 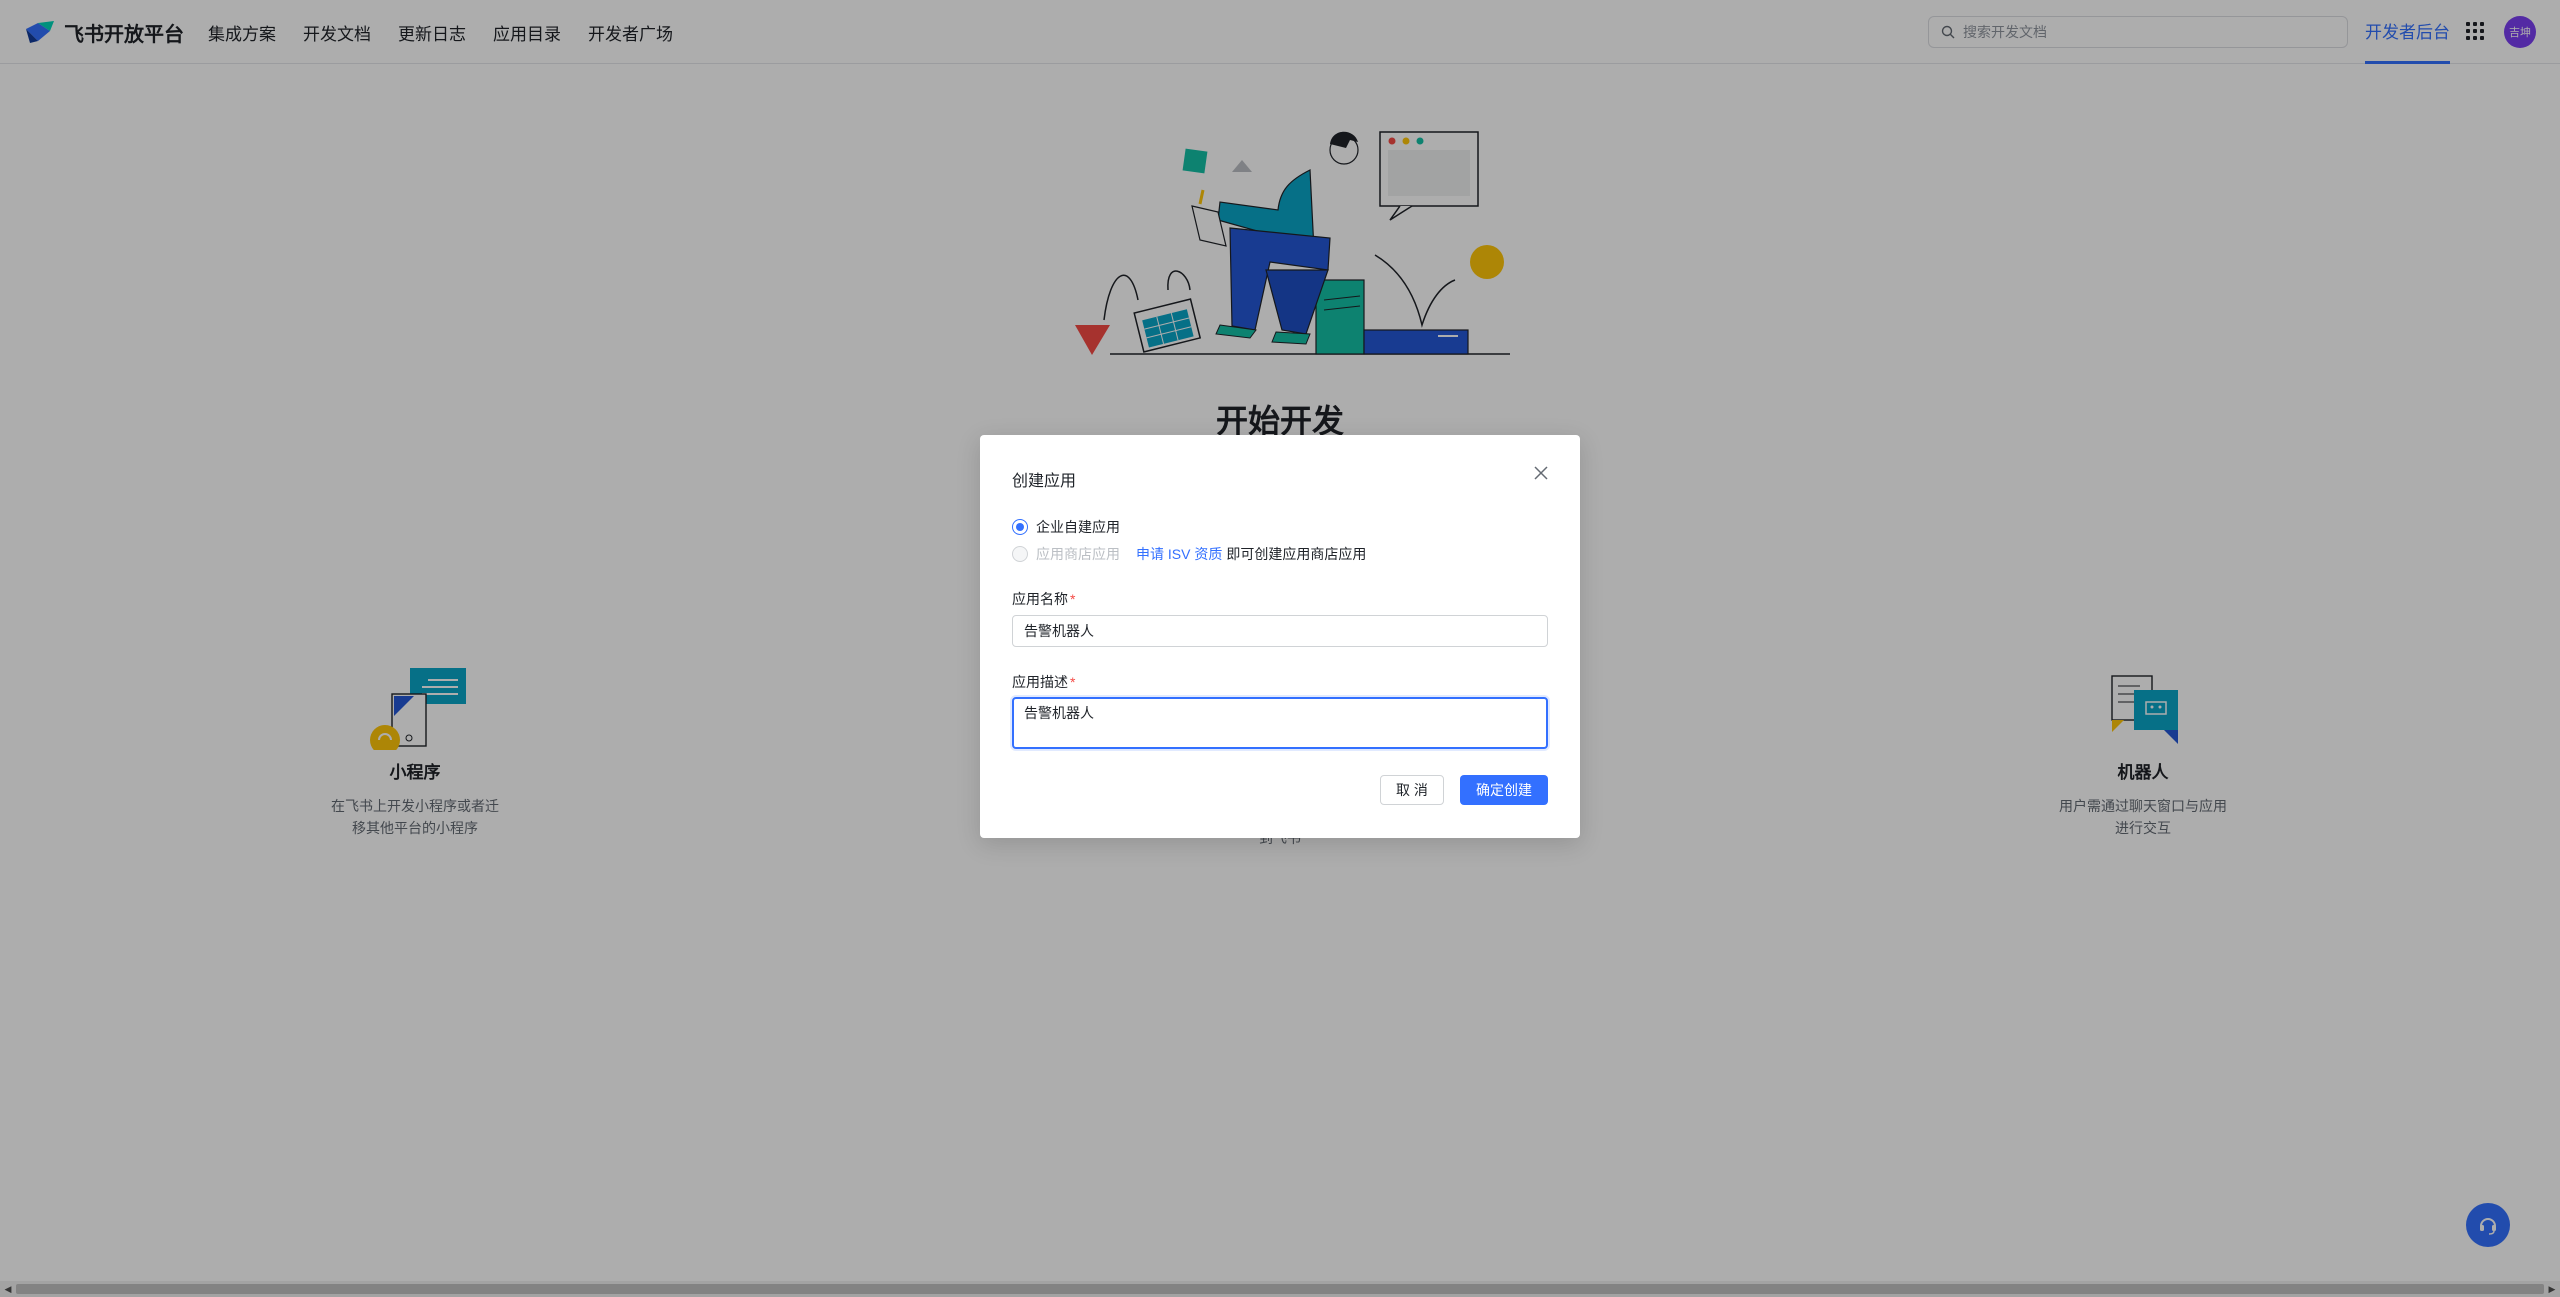 What do you see at coordinates (1296, 554) in the screenshot?
I see `apply-isv-hint: 即可创建应用商店应用` at bounding box center [1296, 554].